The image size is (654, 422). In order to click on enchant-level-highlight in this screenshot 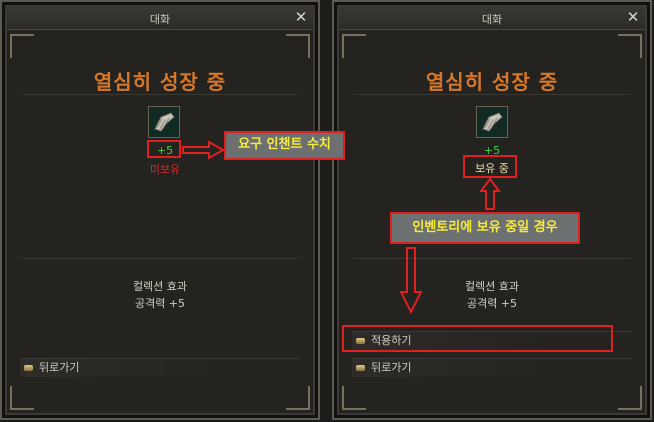, I will do `click(164, 149)`.